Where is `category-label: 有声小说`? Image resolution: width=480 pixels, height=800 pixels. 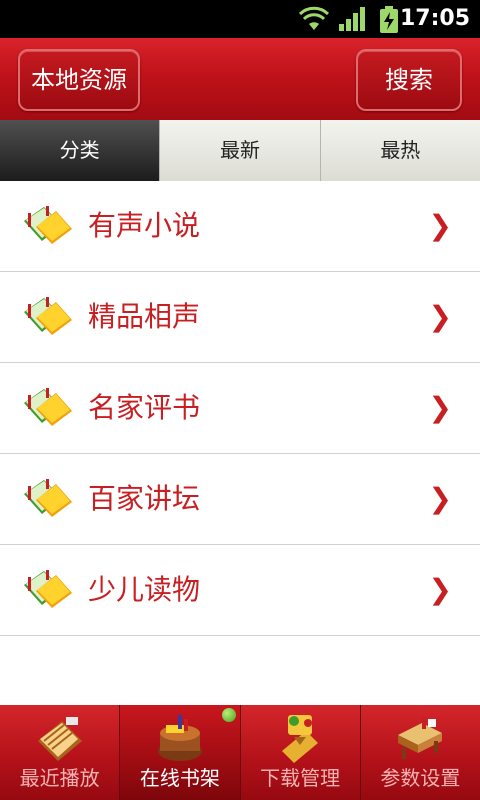 category-label: 有声小说 is located at coordinates (144, 225).